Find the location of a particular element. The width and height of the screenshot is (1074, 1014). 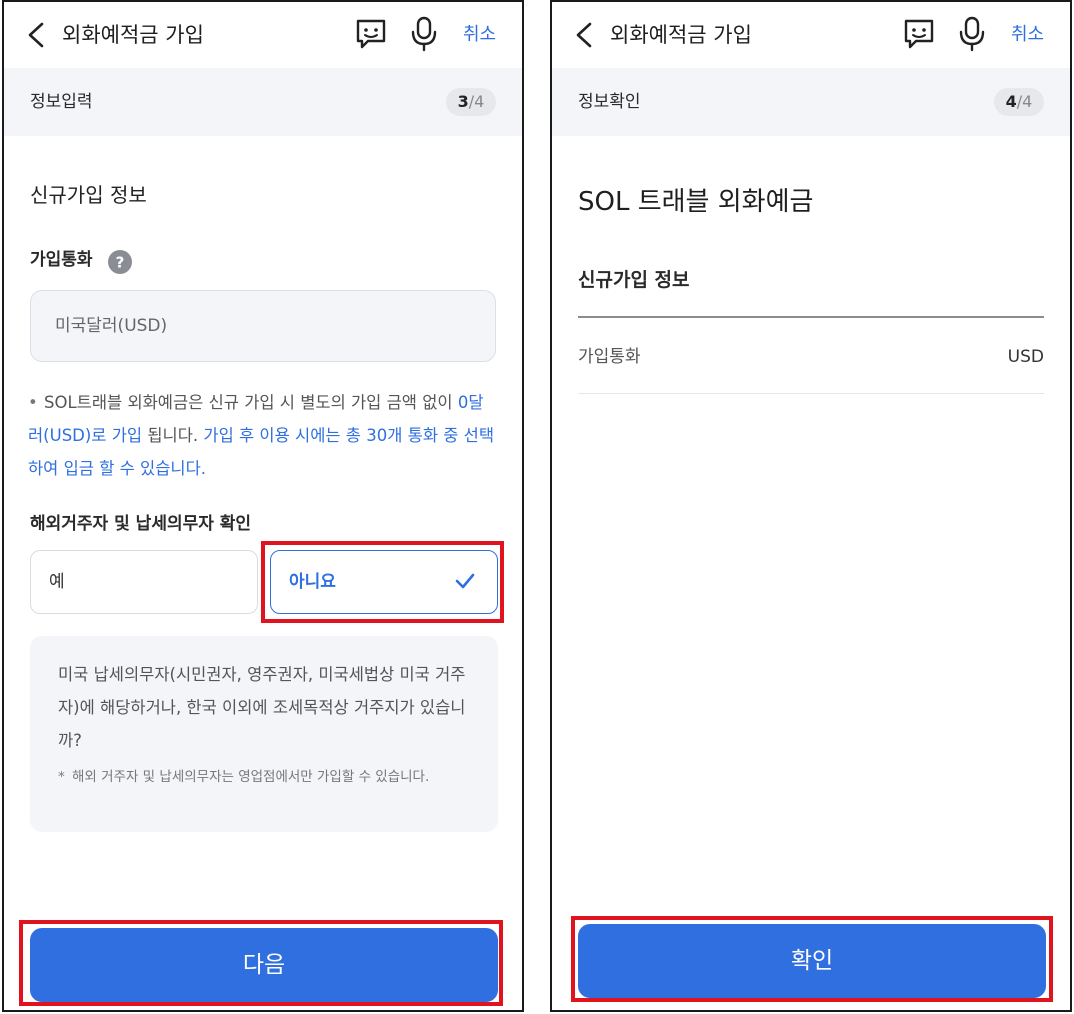

step-indicator-bar: 정보입력 3/4 is located at coordinates (263, 102).